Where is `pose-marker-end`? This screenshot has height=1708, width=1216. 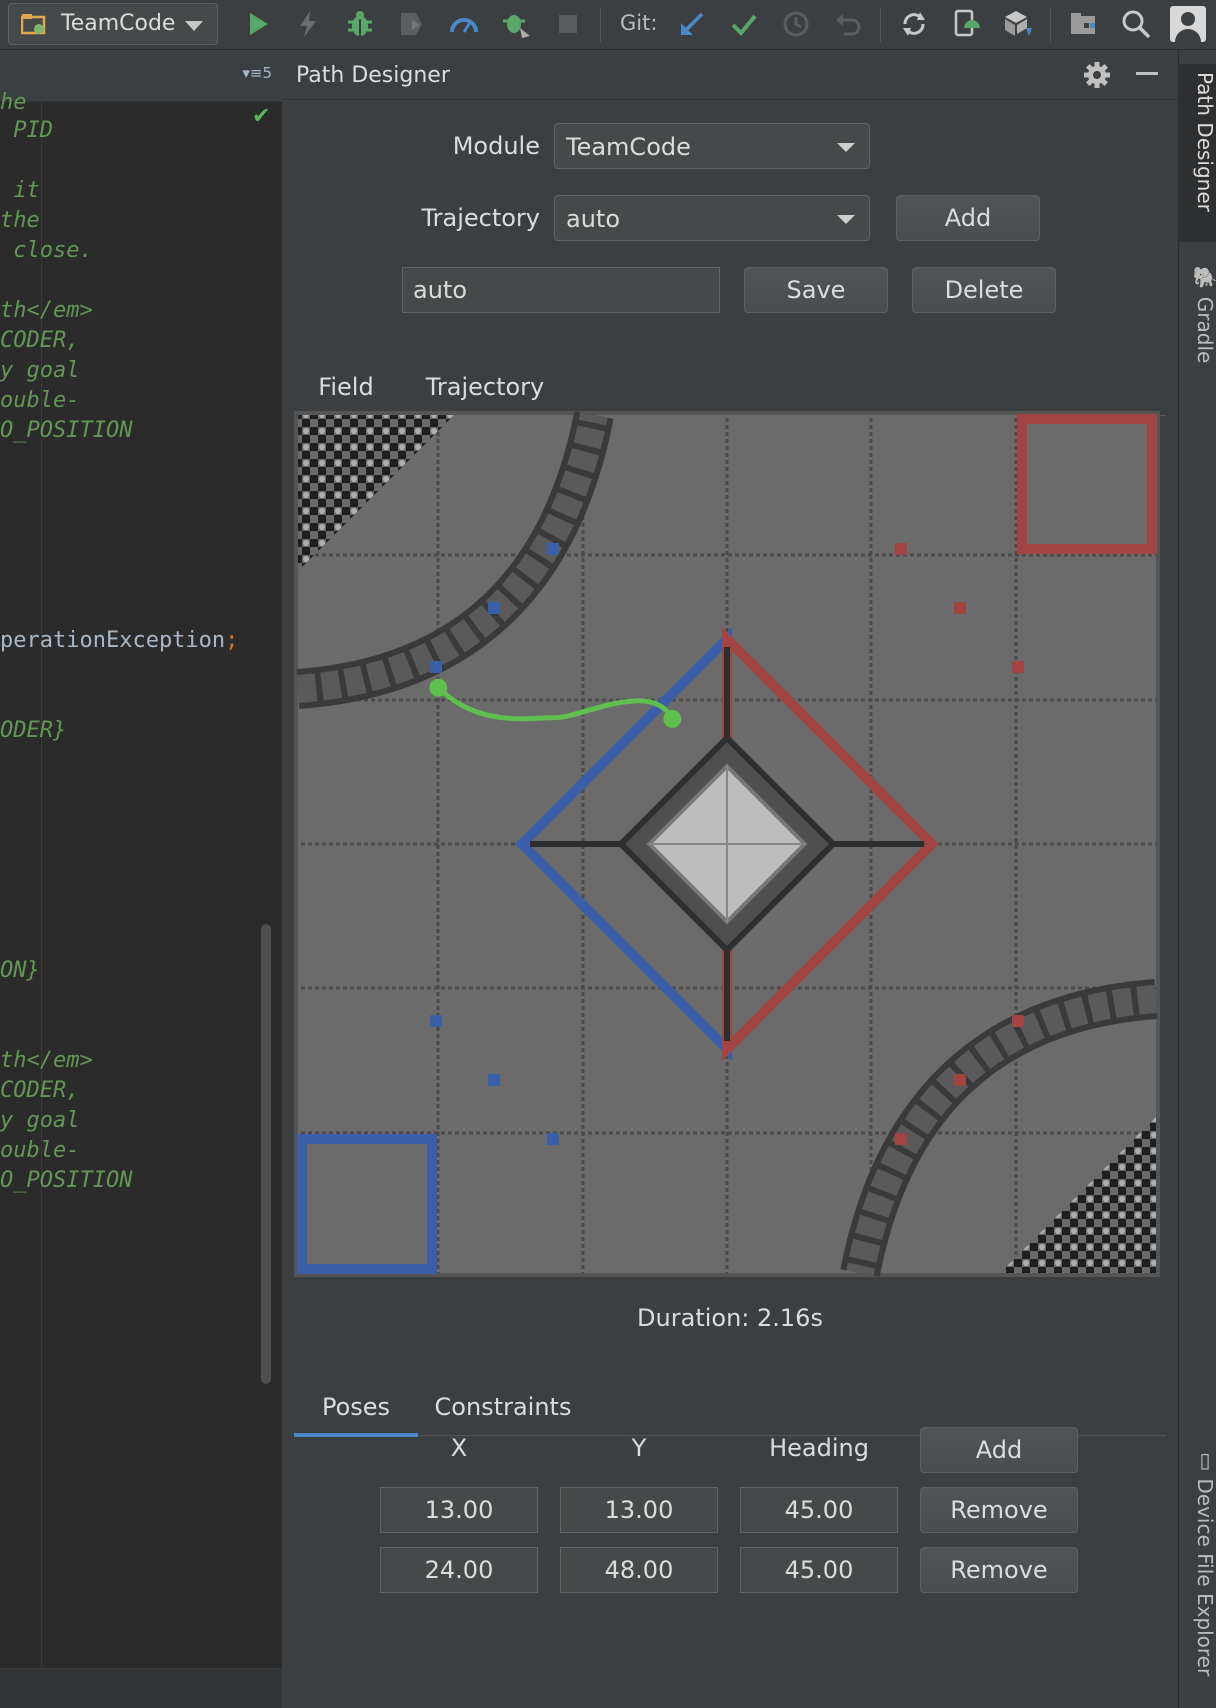 pose-marker-end is located at coordinates (672, 718).